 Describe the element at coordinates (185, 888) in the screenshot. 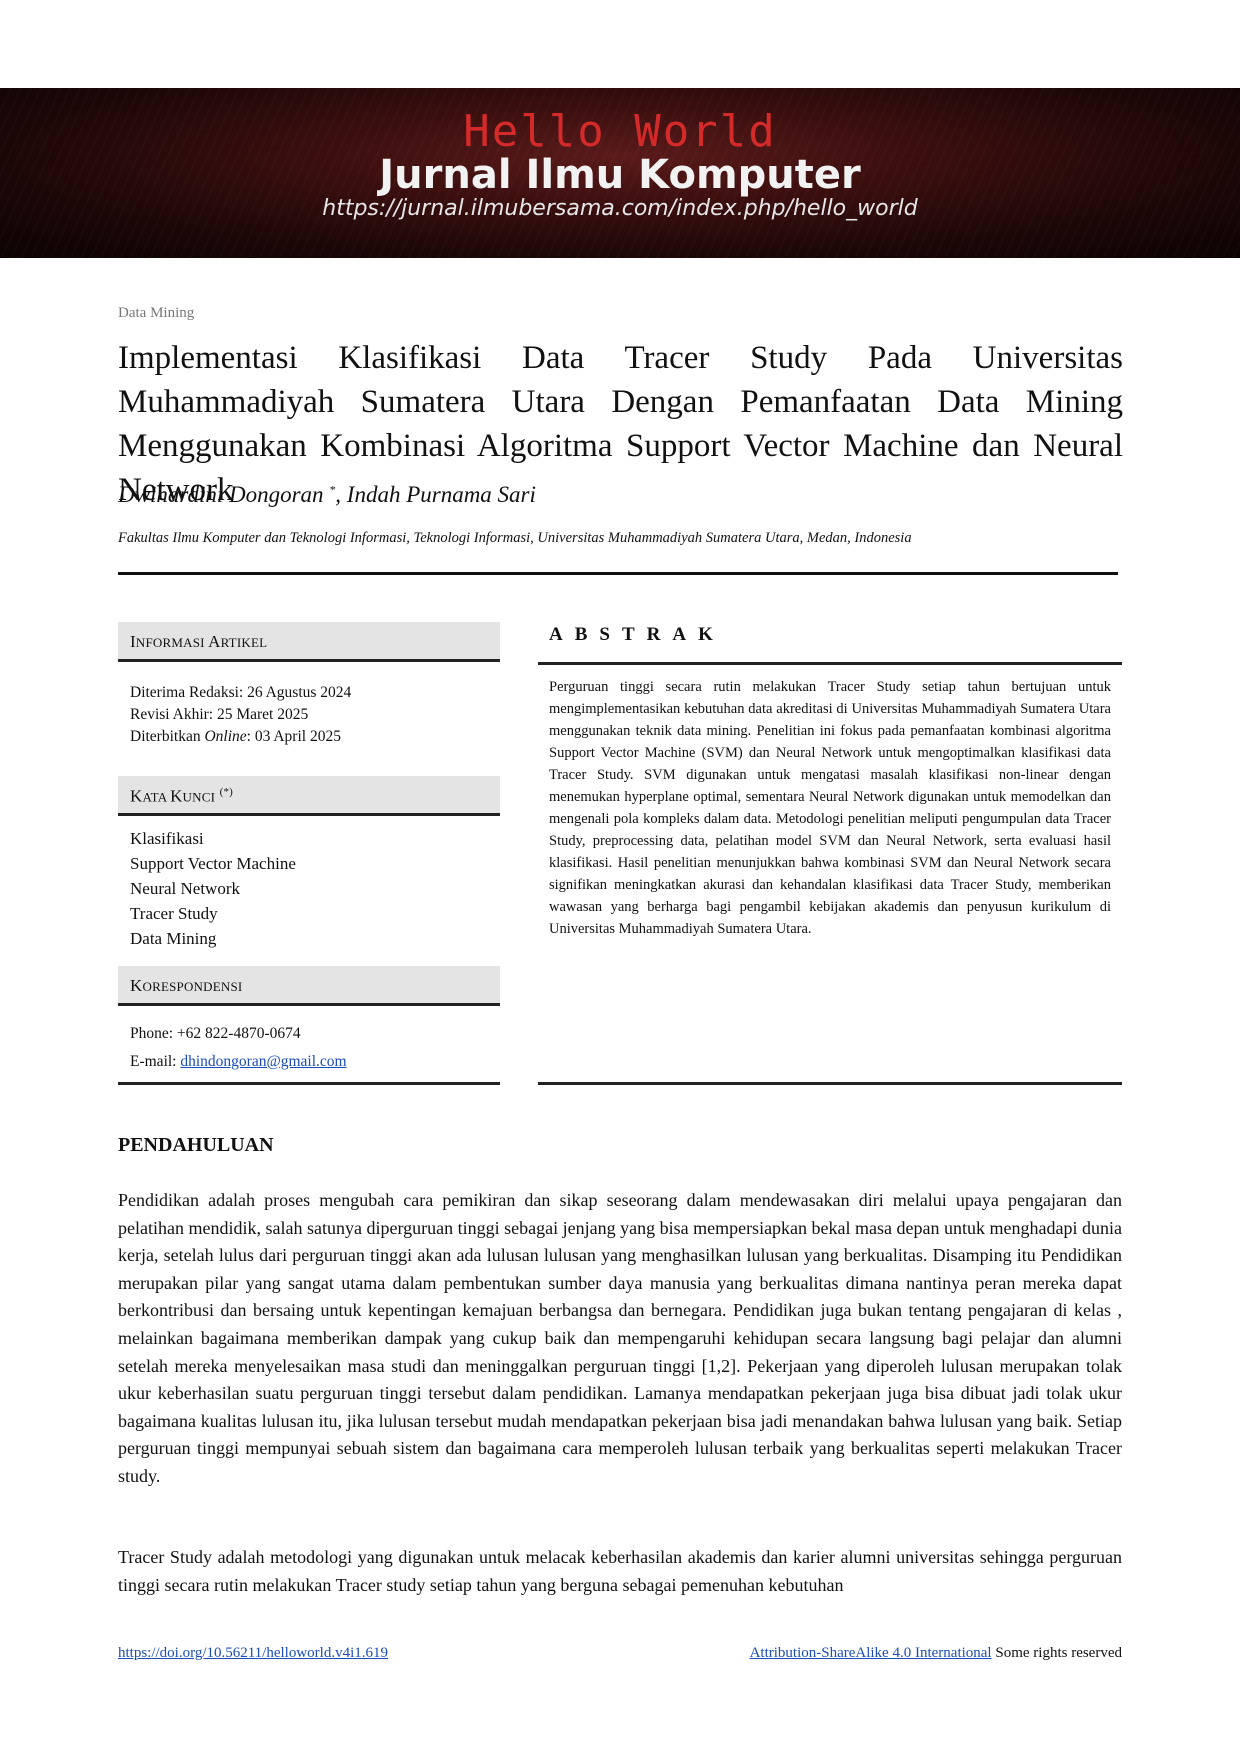

I see `keyword-item: Neural Network` at that location.